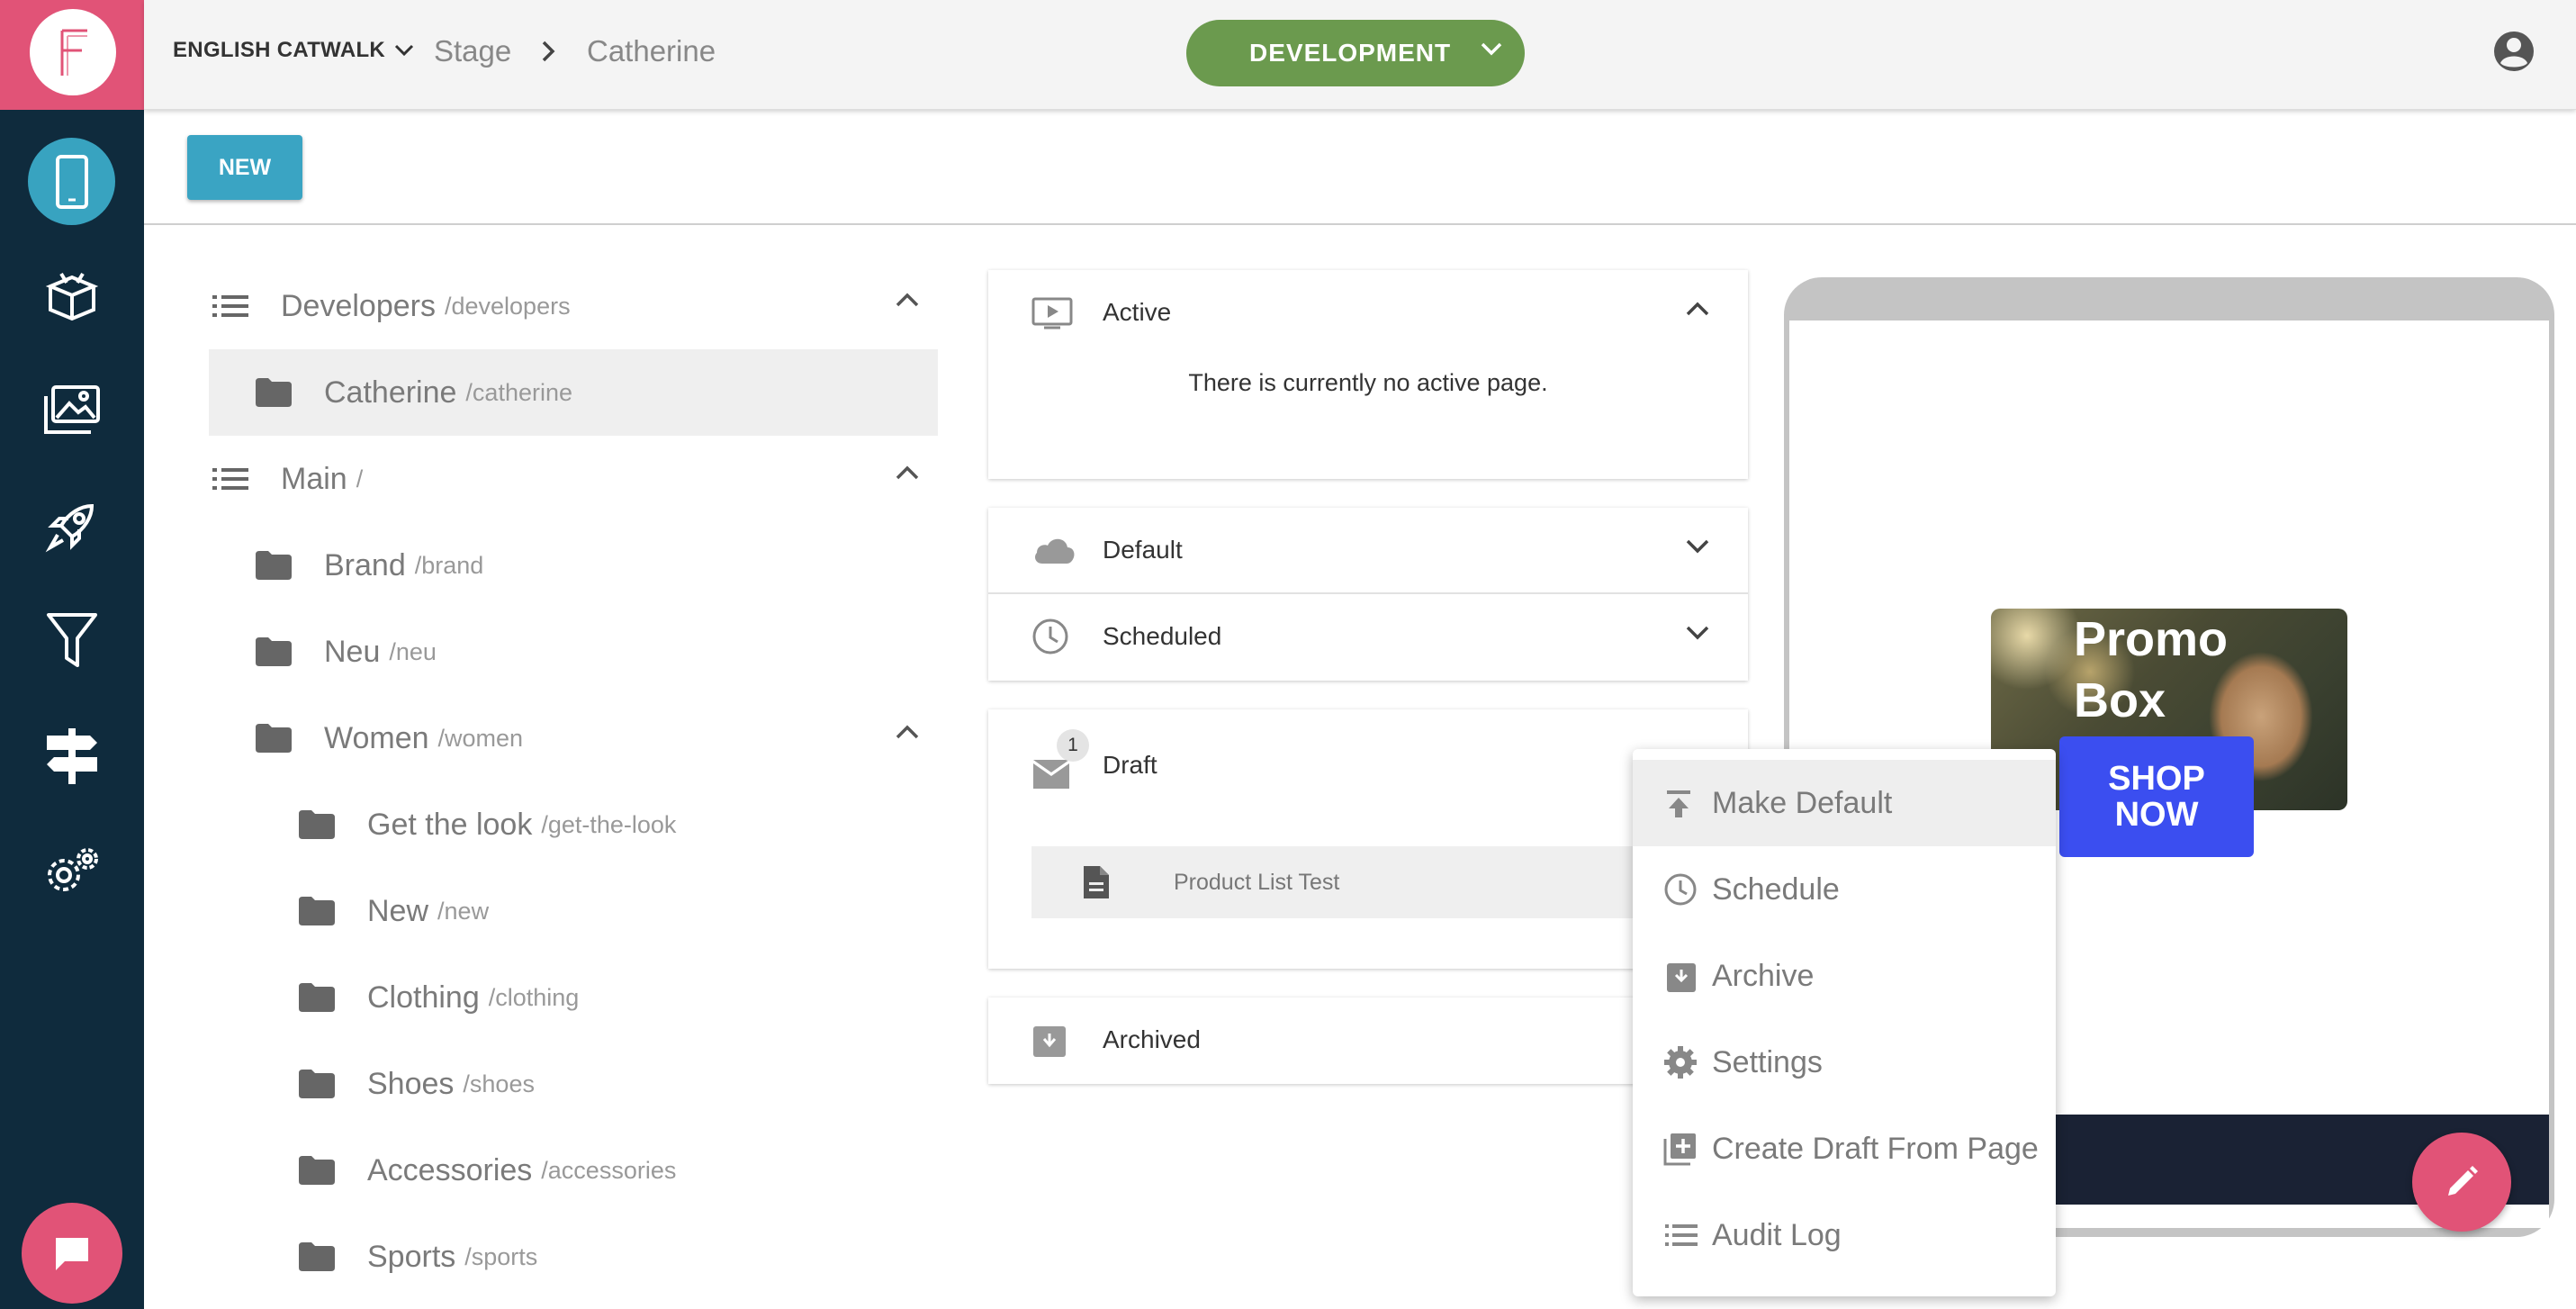 This screenshot has height=1309, width=2576. I want to click on environment-selector: DEVELOPMENT, so click(1355, 53).